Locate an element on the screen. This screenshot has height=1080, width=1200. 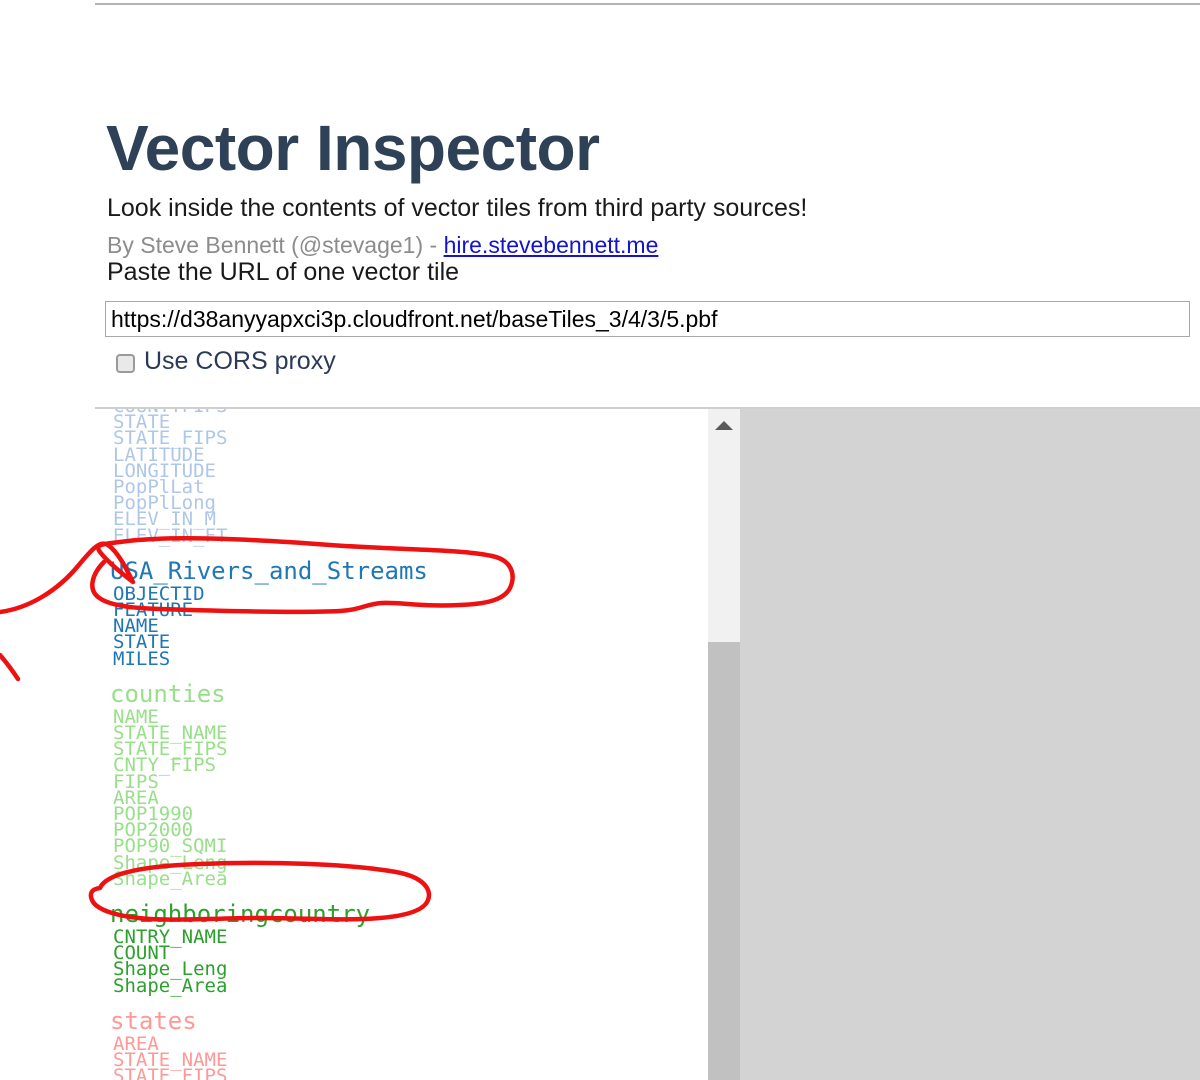
url-field-label: Paste the URL of one vector tile is located at coordinates (283, 272).